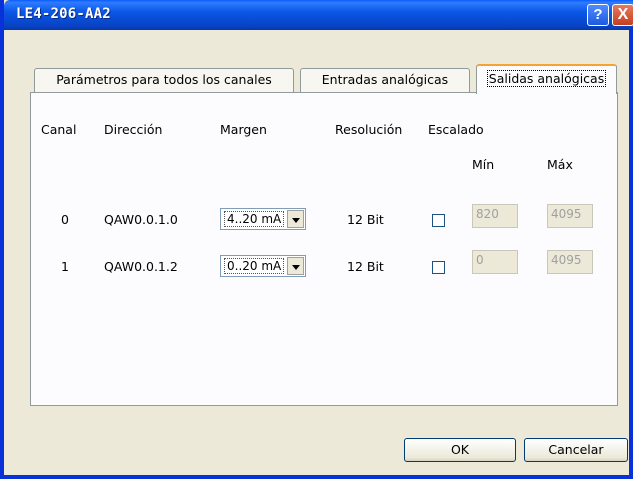 The height and width of the screenshot is (479, 633). I want to click on address-value: QAW0.0.1.2, so click(141, 266).